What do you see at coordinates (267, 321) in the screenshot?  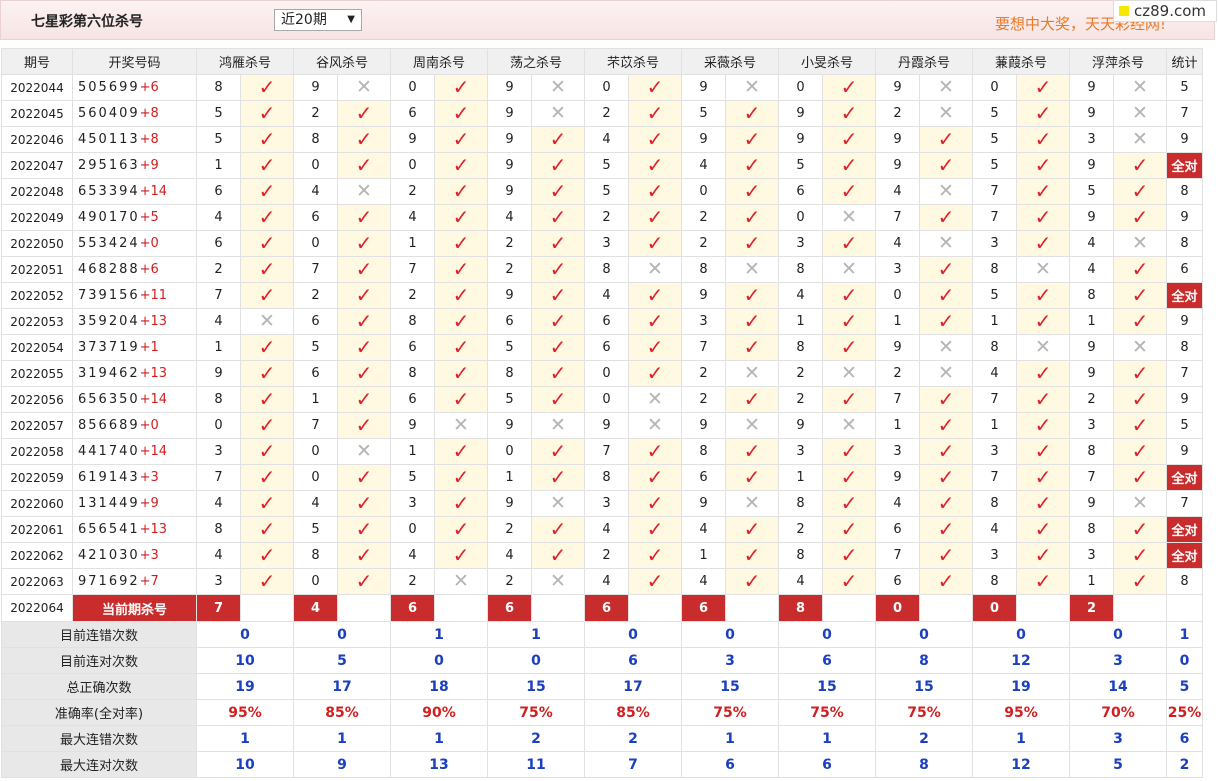 I see `wrong-mark: ✕` at bounding box center [267, 321].